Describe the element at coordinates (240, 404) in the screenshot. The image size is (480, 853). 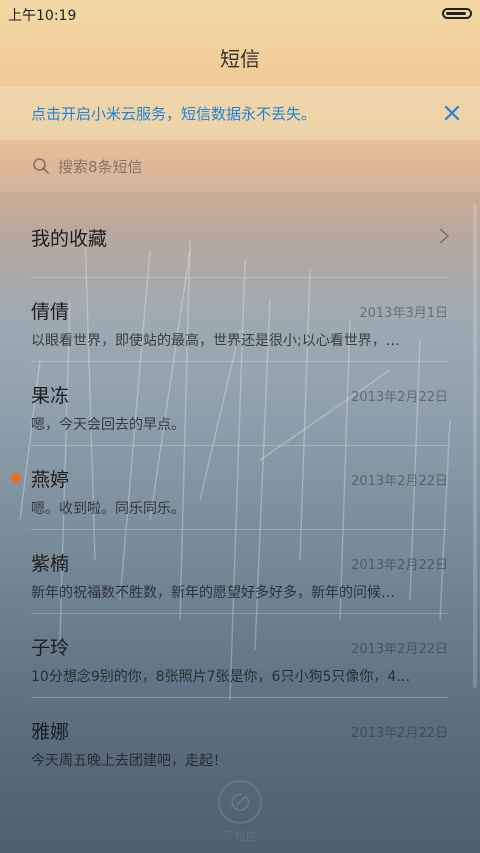
I see `conversation-row: 果冻 2013年2月22日 嗯，今天会回去的早点。` at that location.